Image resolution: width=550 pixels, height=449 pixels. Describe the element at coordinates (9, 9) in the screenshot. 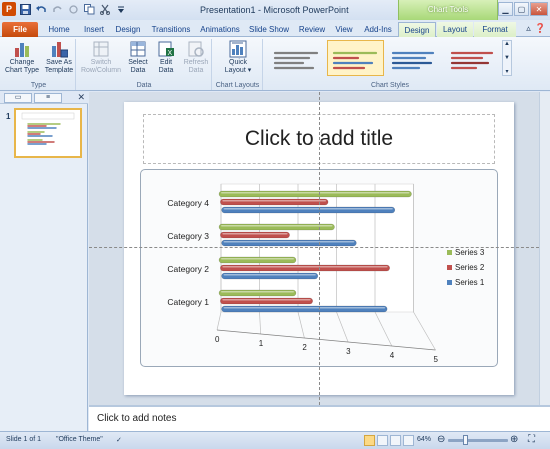

I see `powerpoint-app-icon: P` at that location.